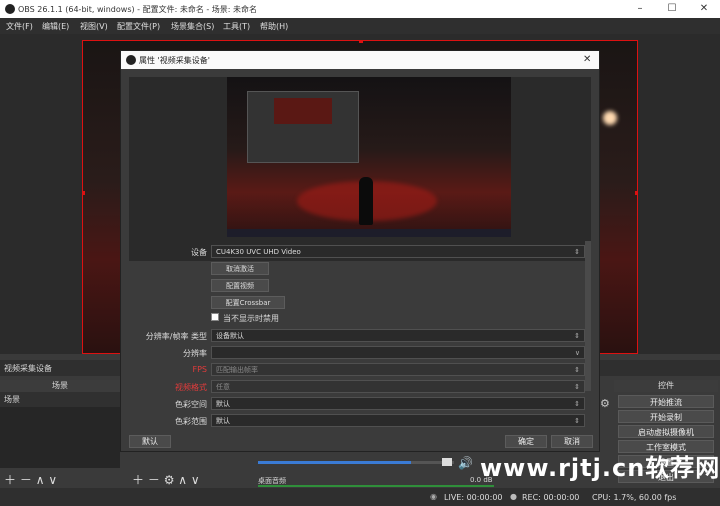 Image resolution: width=720 pixels, height=506 pixels. I want to click on nested-obs-window, so click(303, 127).